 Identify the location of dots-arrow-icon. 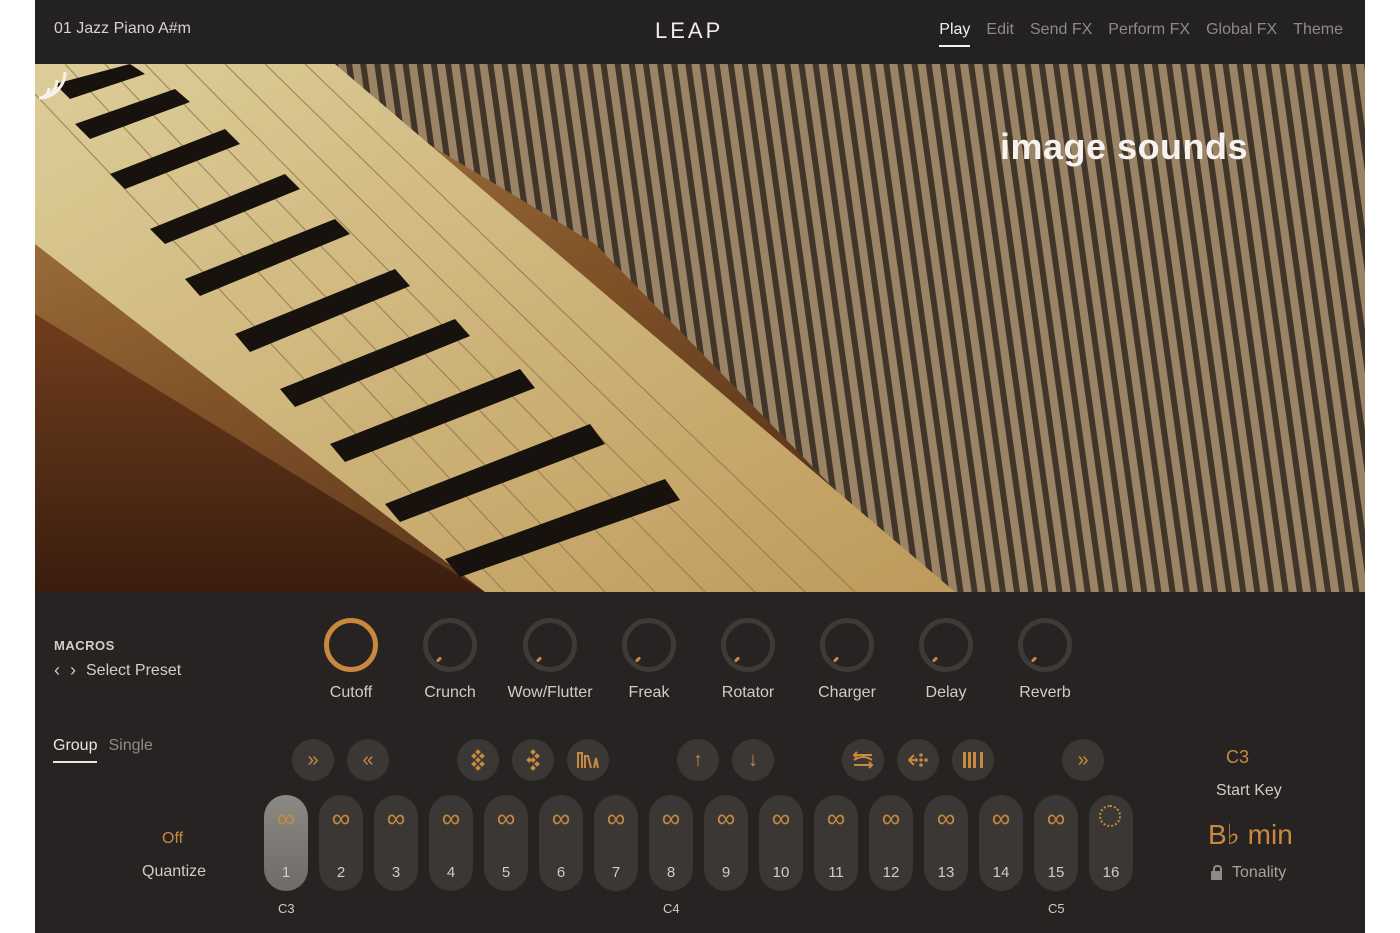
(918, 760).